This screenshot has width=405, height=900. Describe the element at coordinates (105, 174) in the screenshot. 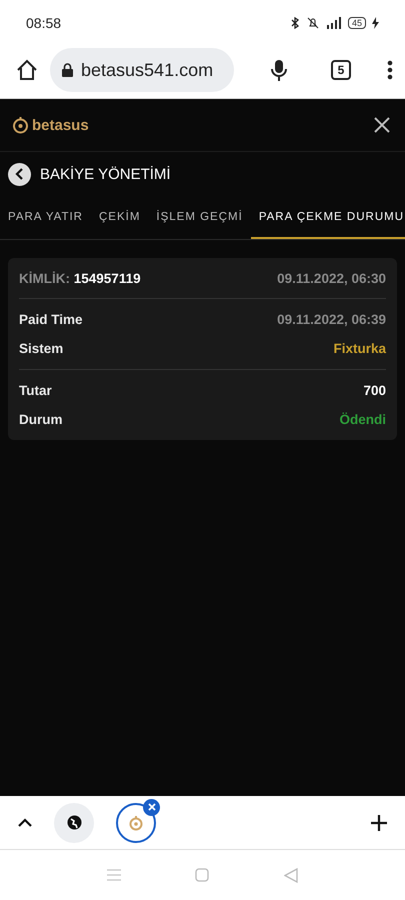

I see `page-title: BAKİYE YÖNETİMİ` at that location.